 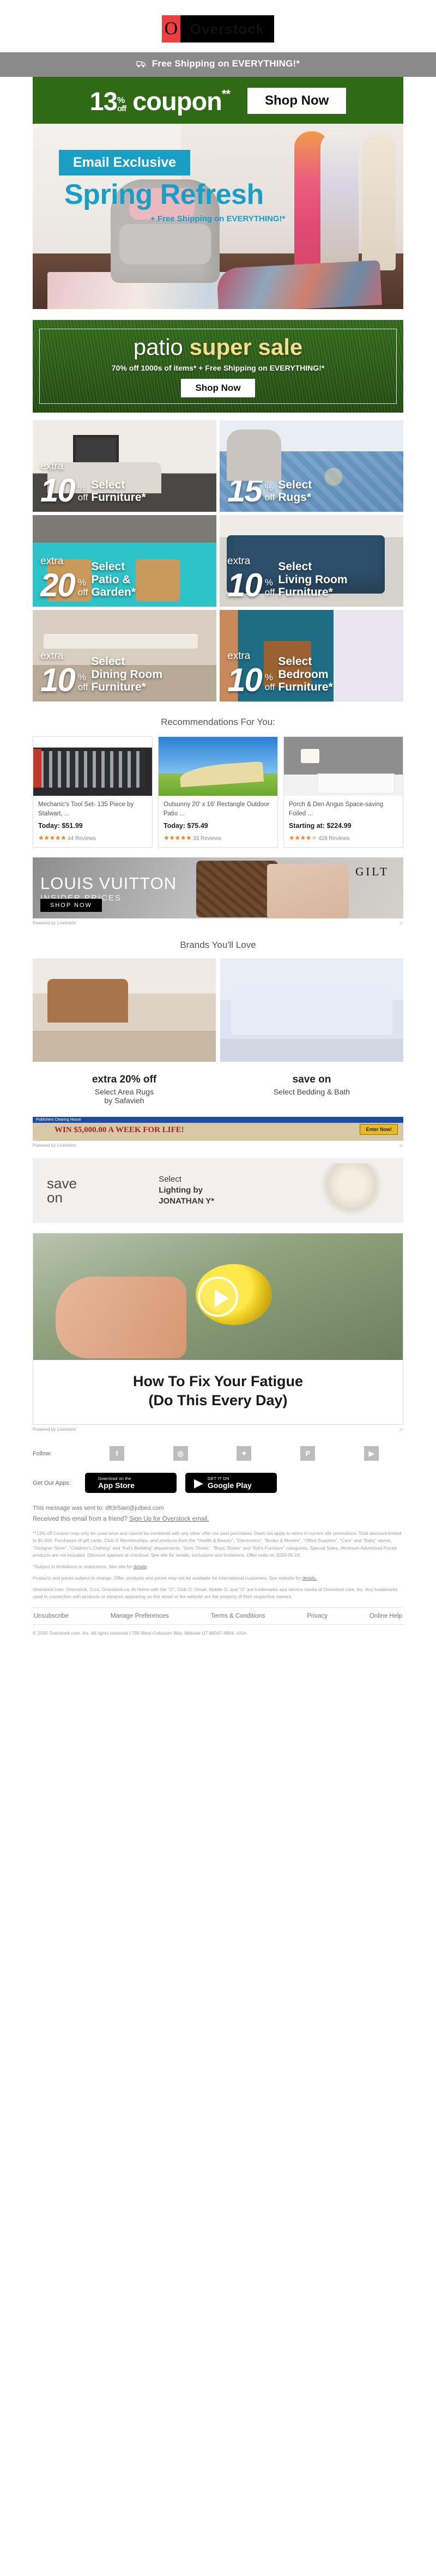 What do you see at coordinates (181, 1453) in the screenshot?
I see `instagram-icon: ◎` at bounding box center [181, 1453].